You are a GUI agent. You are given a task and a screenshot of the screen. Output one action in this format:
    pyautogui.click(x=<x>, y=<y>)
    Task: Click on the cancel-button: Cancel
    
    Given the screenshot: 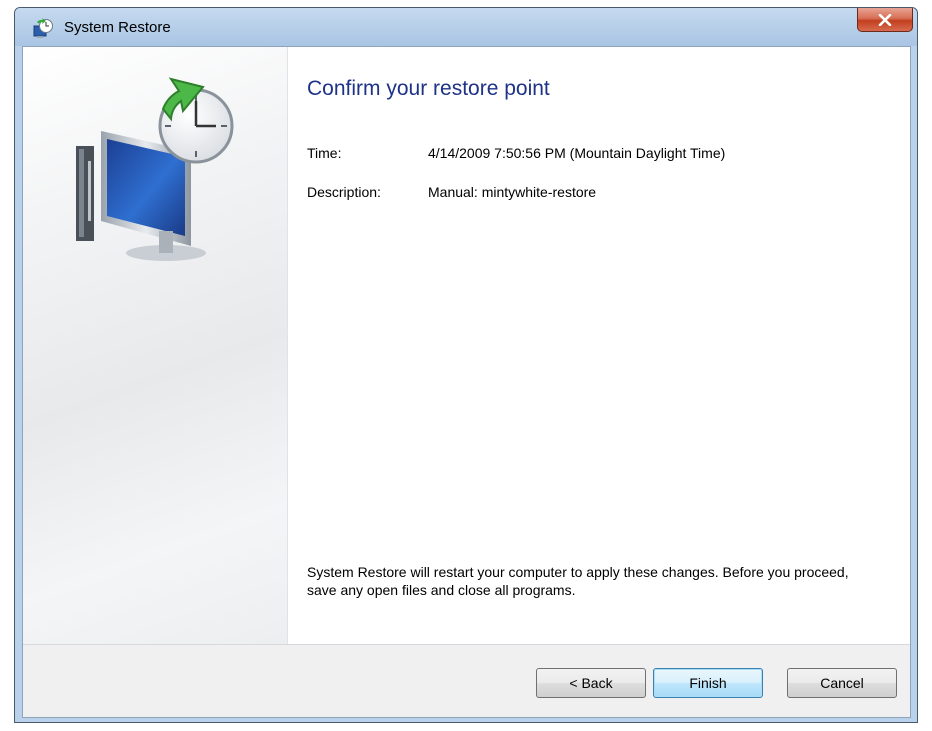 What is the action you would take?
    pyautogui.click(x=842, y=683)
    